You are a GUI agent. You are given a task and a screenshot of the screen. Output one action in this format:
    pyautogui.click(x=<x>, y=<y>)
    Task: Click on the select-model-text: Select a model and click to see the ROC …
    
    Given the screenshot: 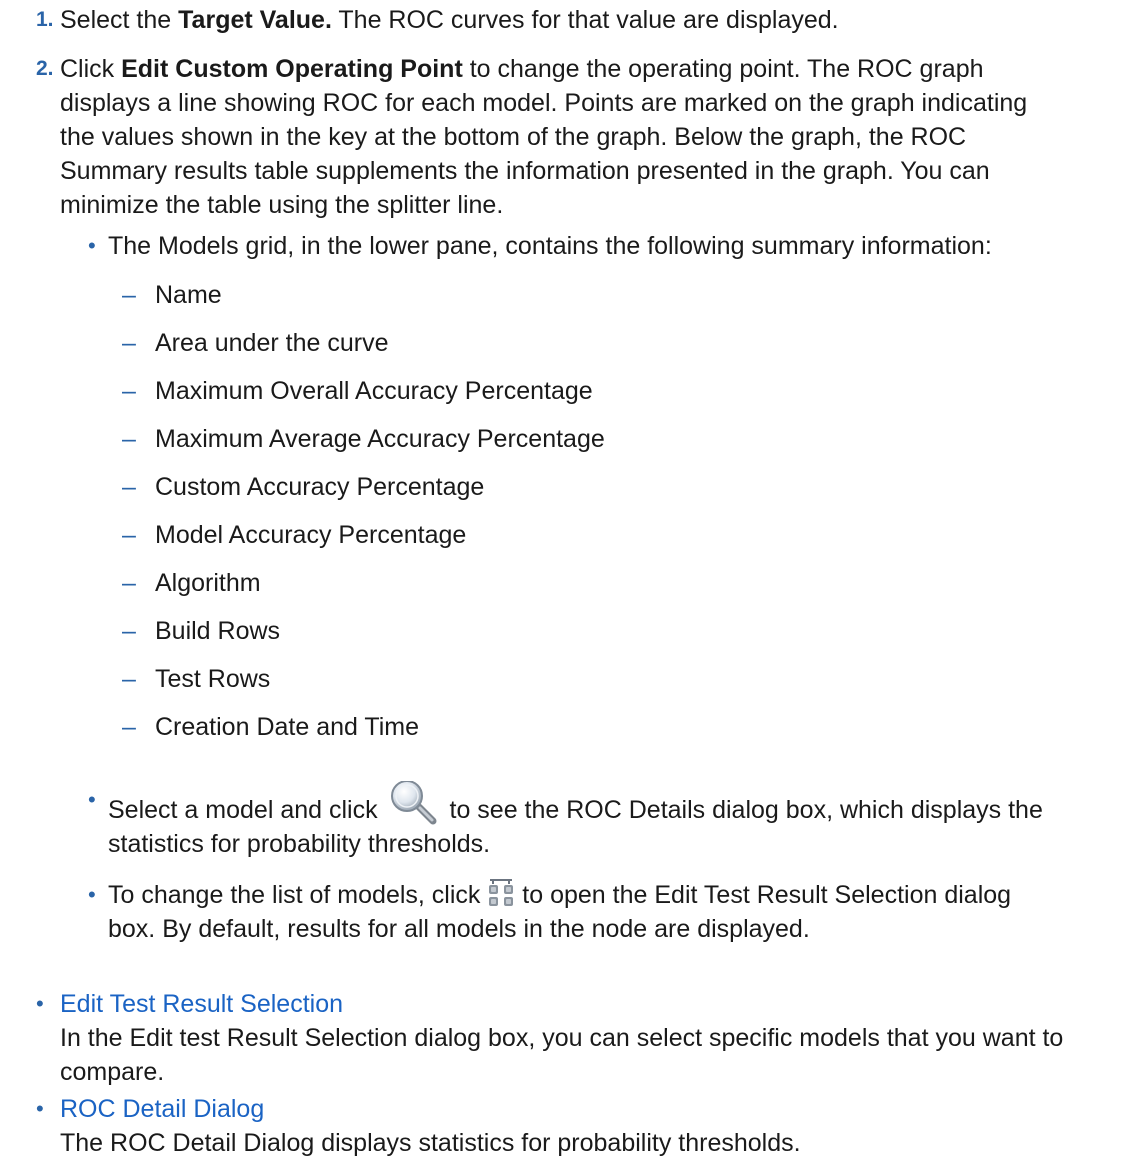 What is the action you would take?
    pyautogui.click(x=620, y=820)
    